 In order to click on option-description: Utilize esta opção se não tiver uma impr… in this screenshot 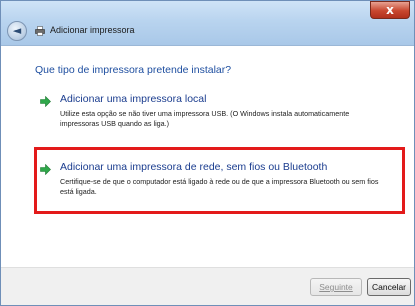, I will do `click(205, 118)`.